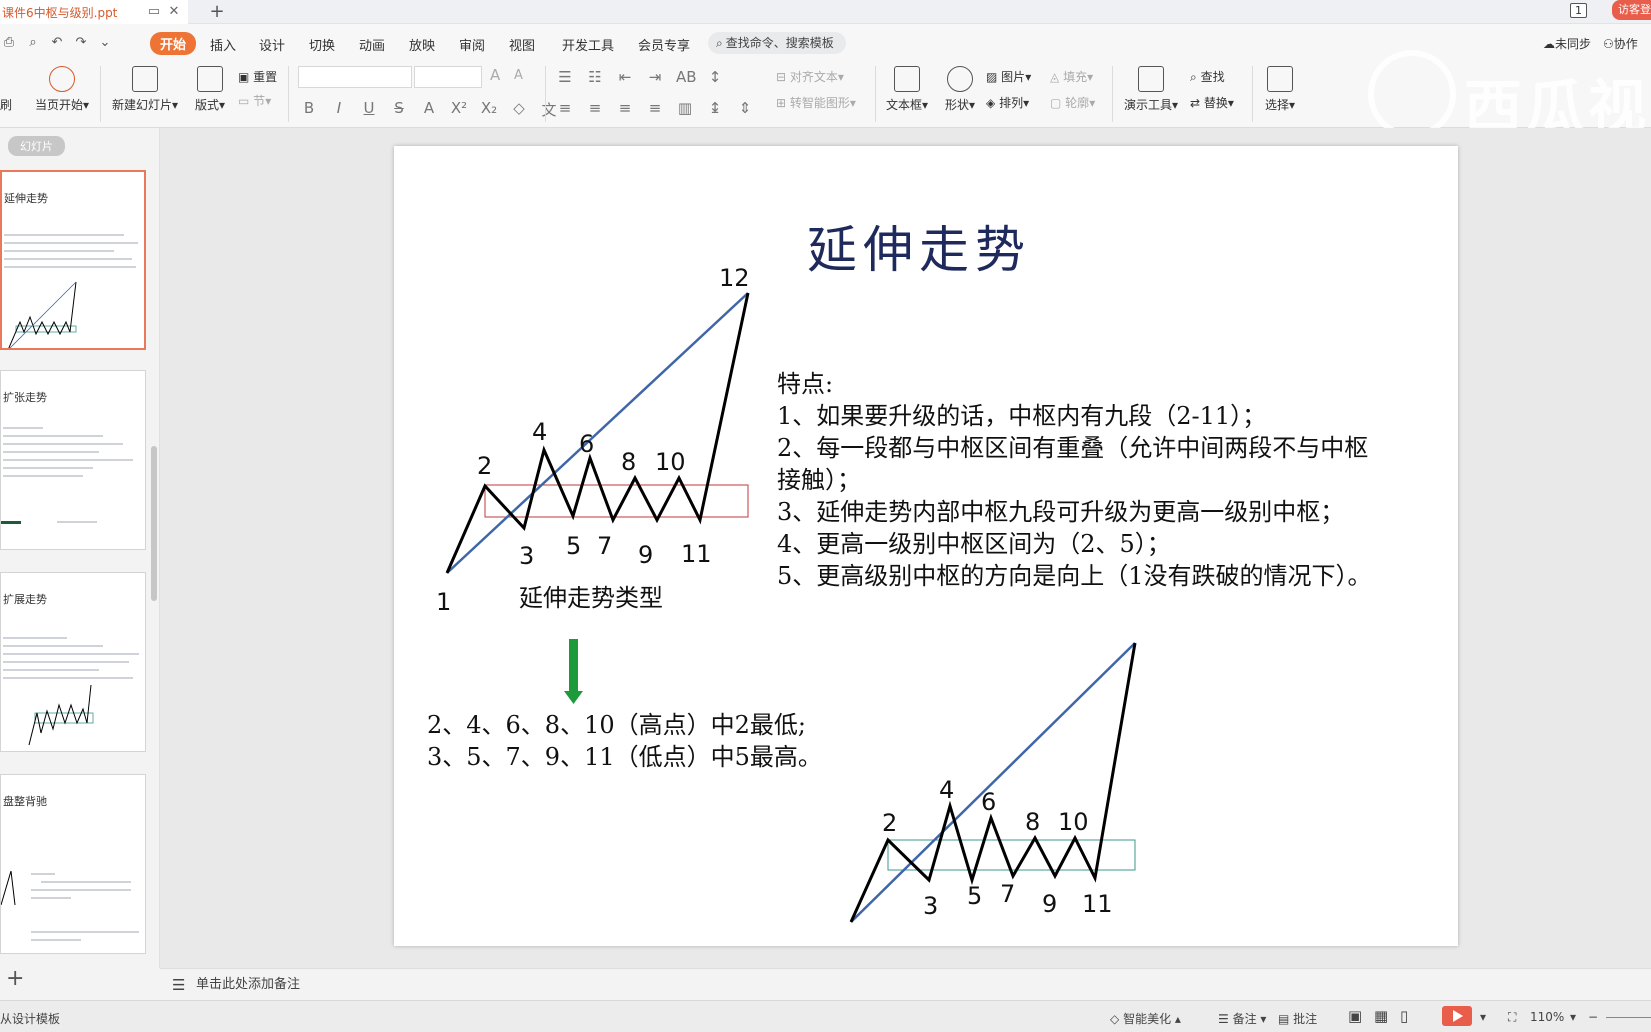 The height and width of the screenshot is (1032, 1651). What do you see at coordinates (443, 602) in the screenshot?
I see `top-label-1: 1` at bounding box center [443, 602].